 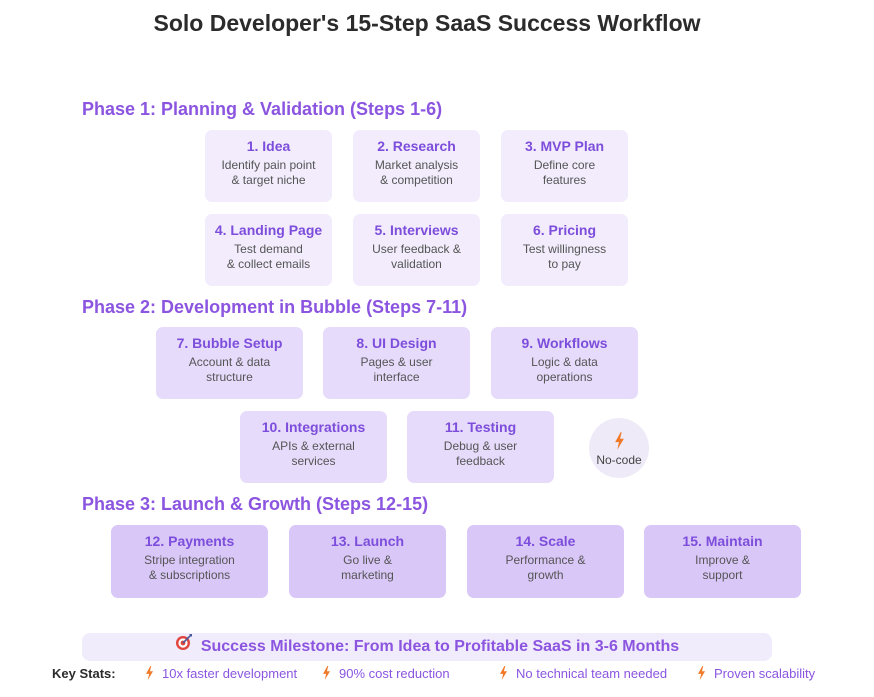 I want to click on step-6-card: 6. Pricing Test willingness to pay, so click(x=564, y=250).